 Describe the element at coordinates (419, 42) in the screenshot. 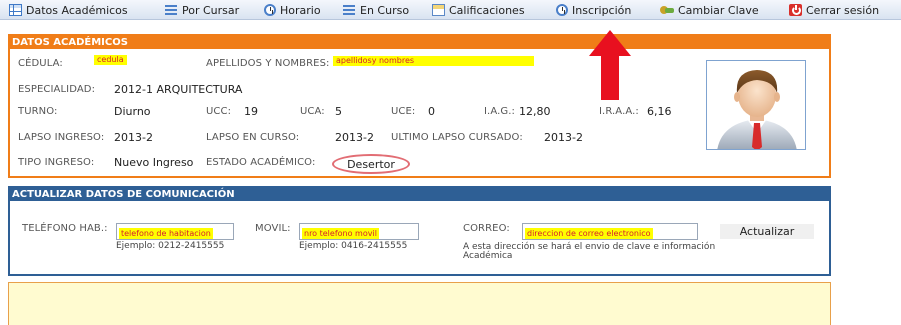

I see `panel-header: DATOS ACADÉMICOS` at that location.